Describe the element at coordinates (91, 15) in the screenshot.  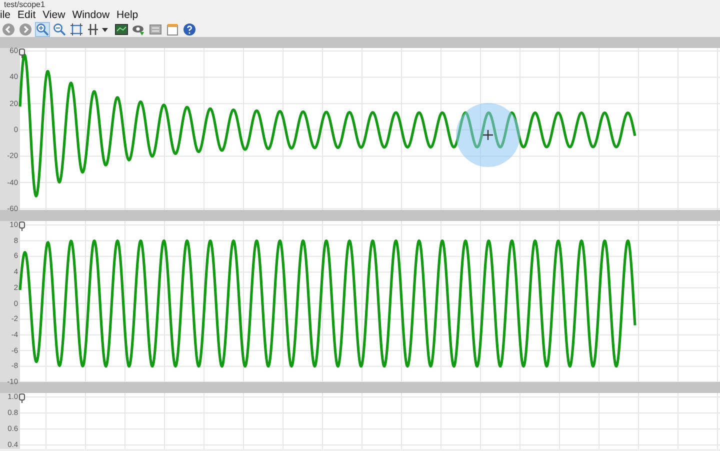
I see `menu-item: Window` at that location.